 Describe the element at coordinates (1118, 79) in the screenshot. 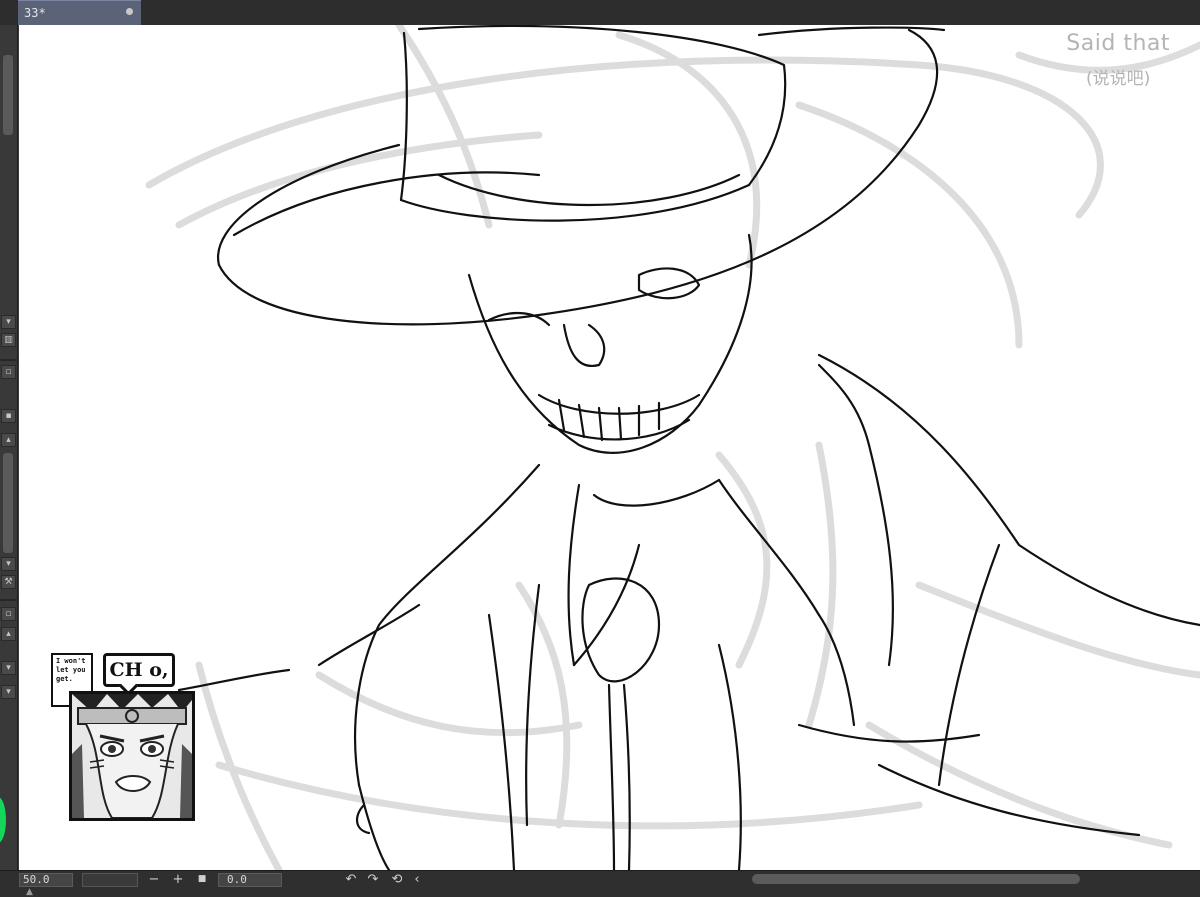

I see `caption-line-2: (说说吧)` at that location.